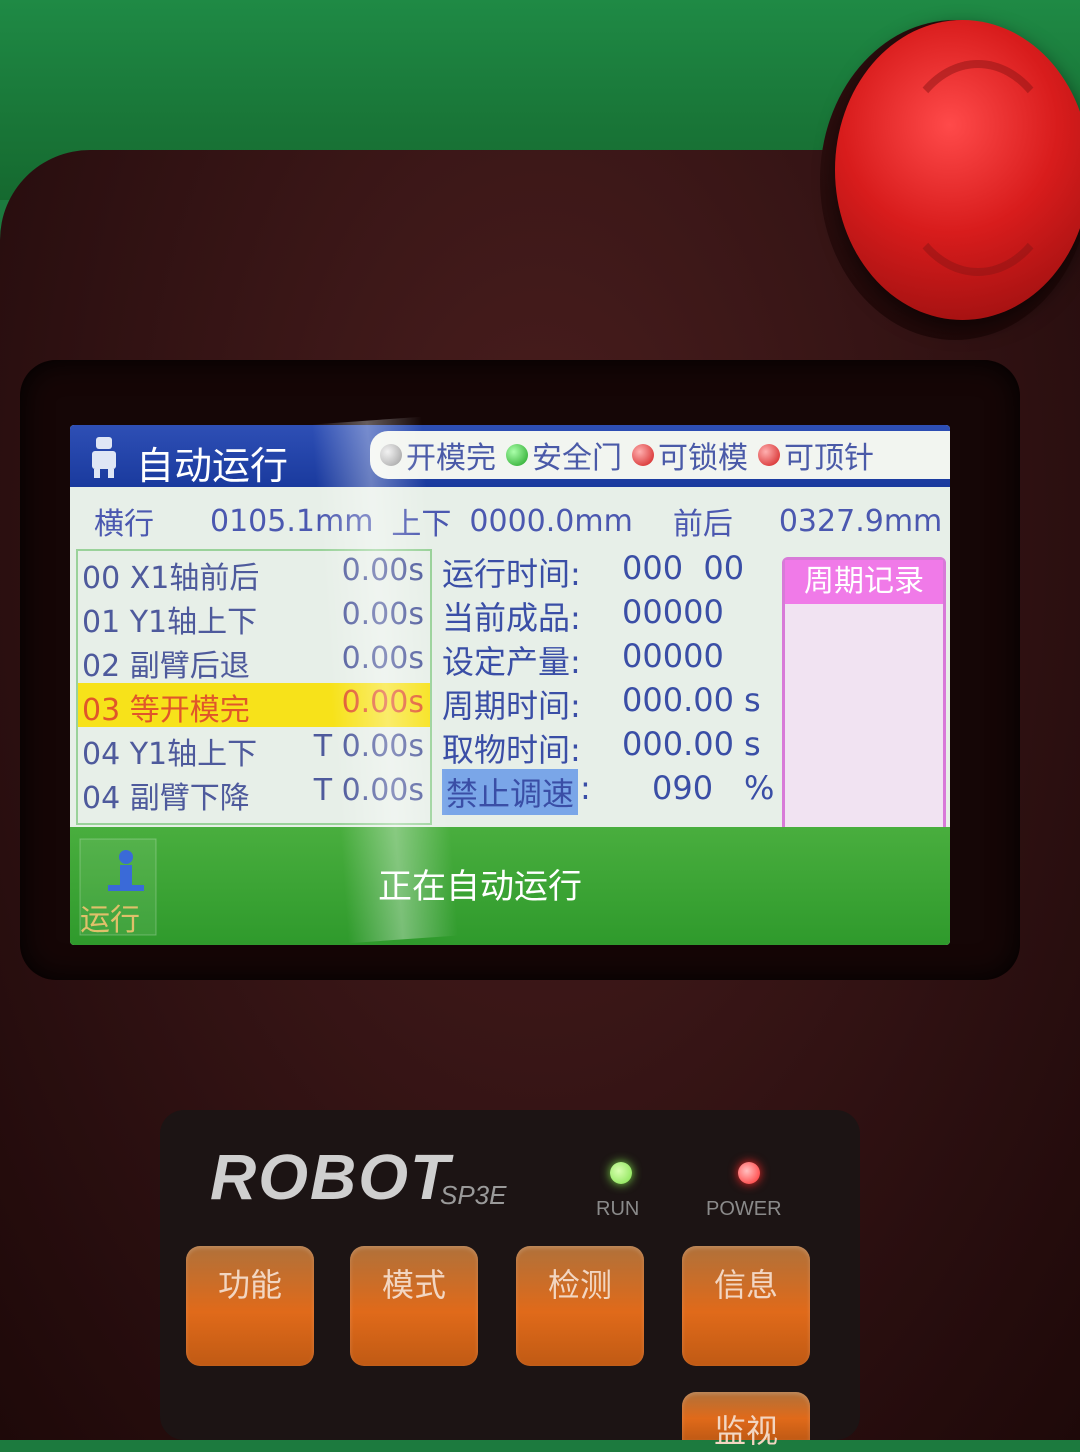  What do you see at coordinates (166, 666) in the screenshot?
I see `step-name: 02 副臂后退` at bounding box center [166, 666].